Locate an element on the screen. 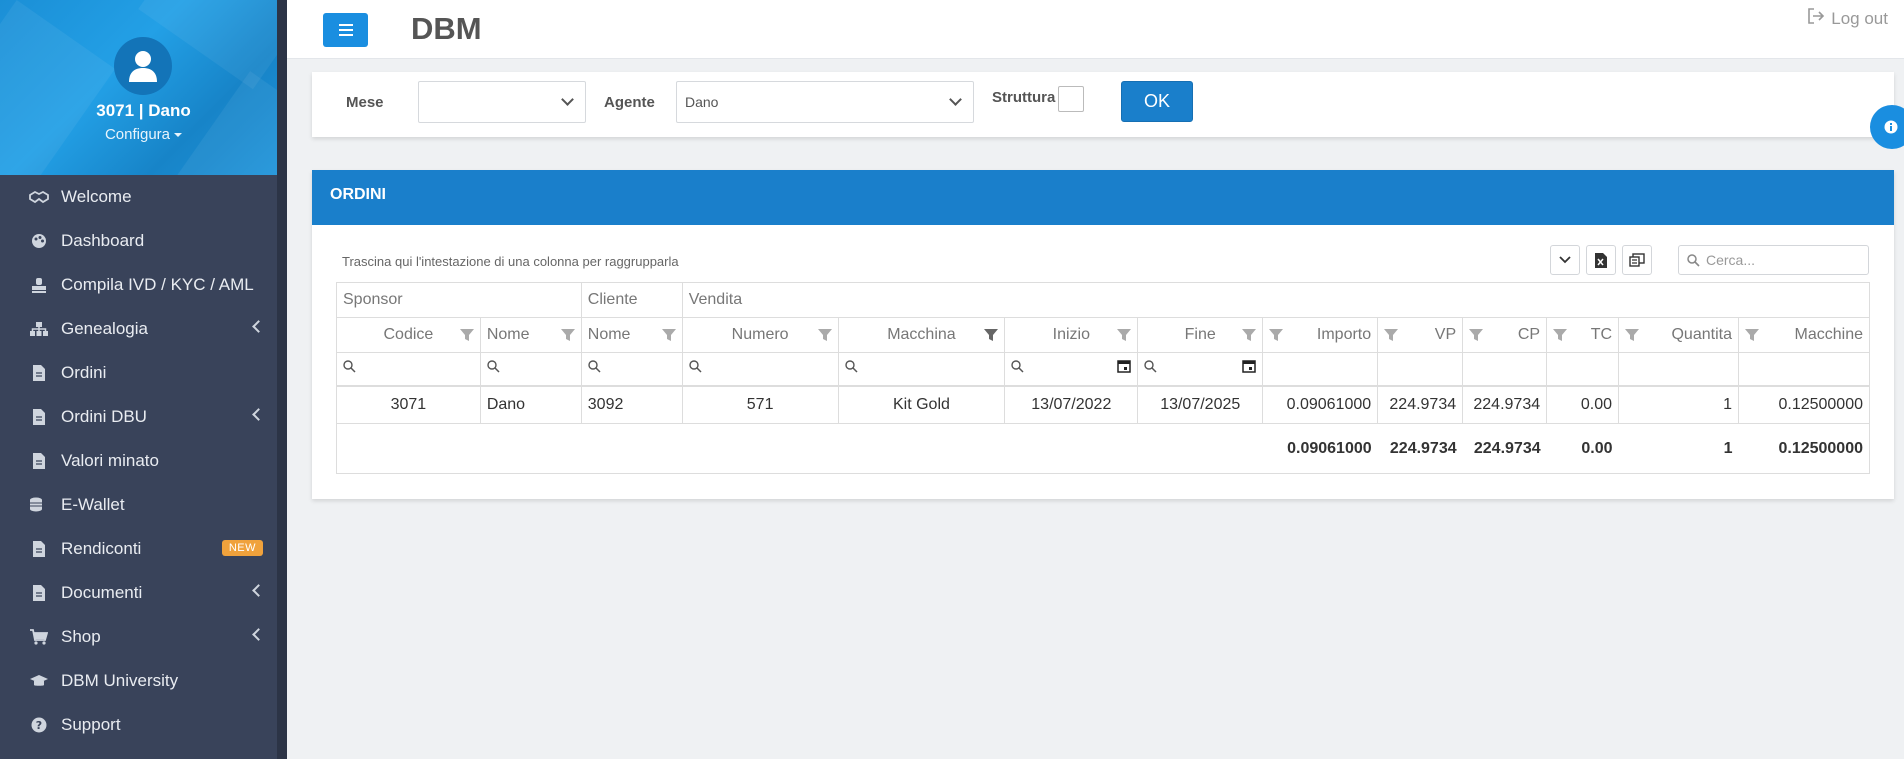 The image size is (1904, 759). filter-cell-quantita is located at coordinates (1678, 369).